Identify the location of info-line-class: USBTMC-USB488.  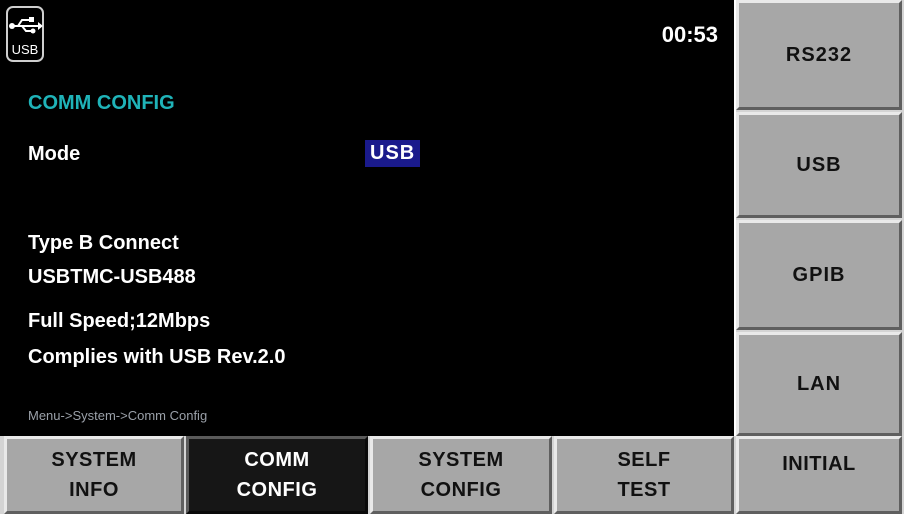
(112, 277).